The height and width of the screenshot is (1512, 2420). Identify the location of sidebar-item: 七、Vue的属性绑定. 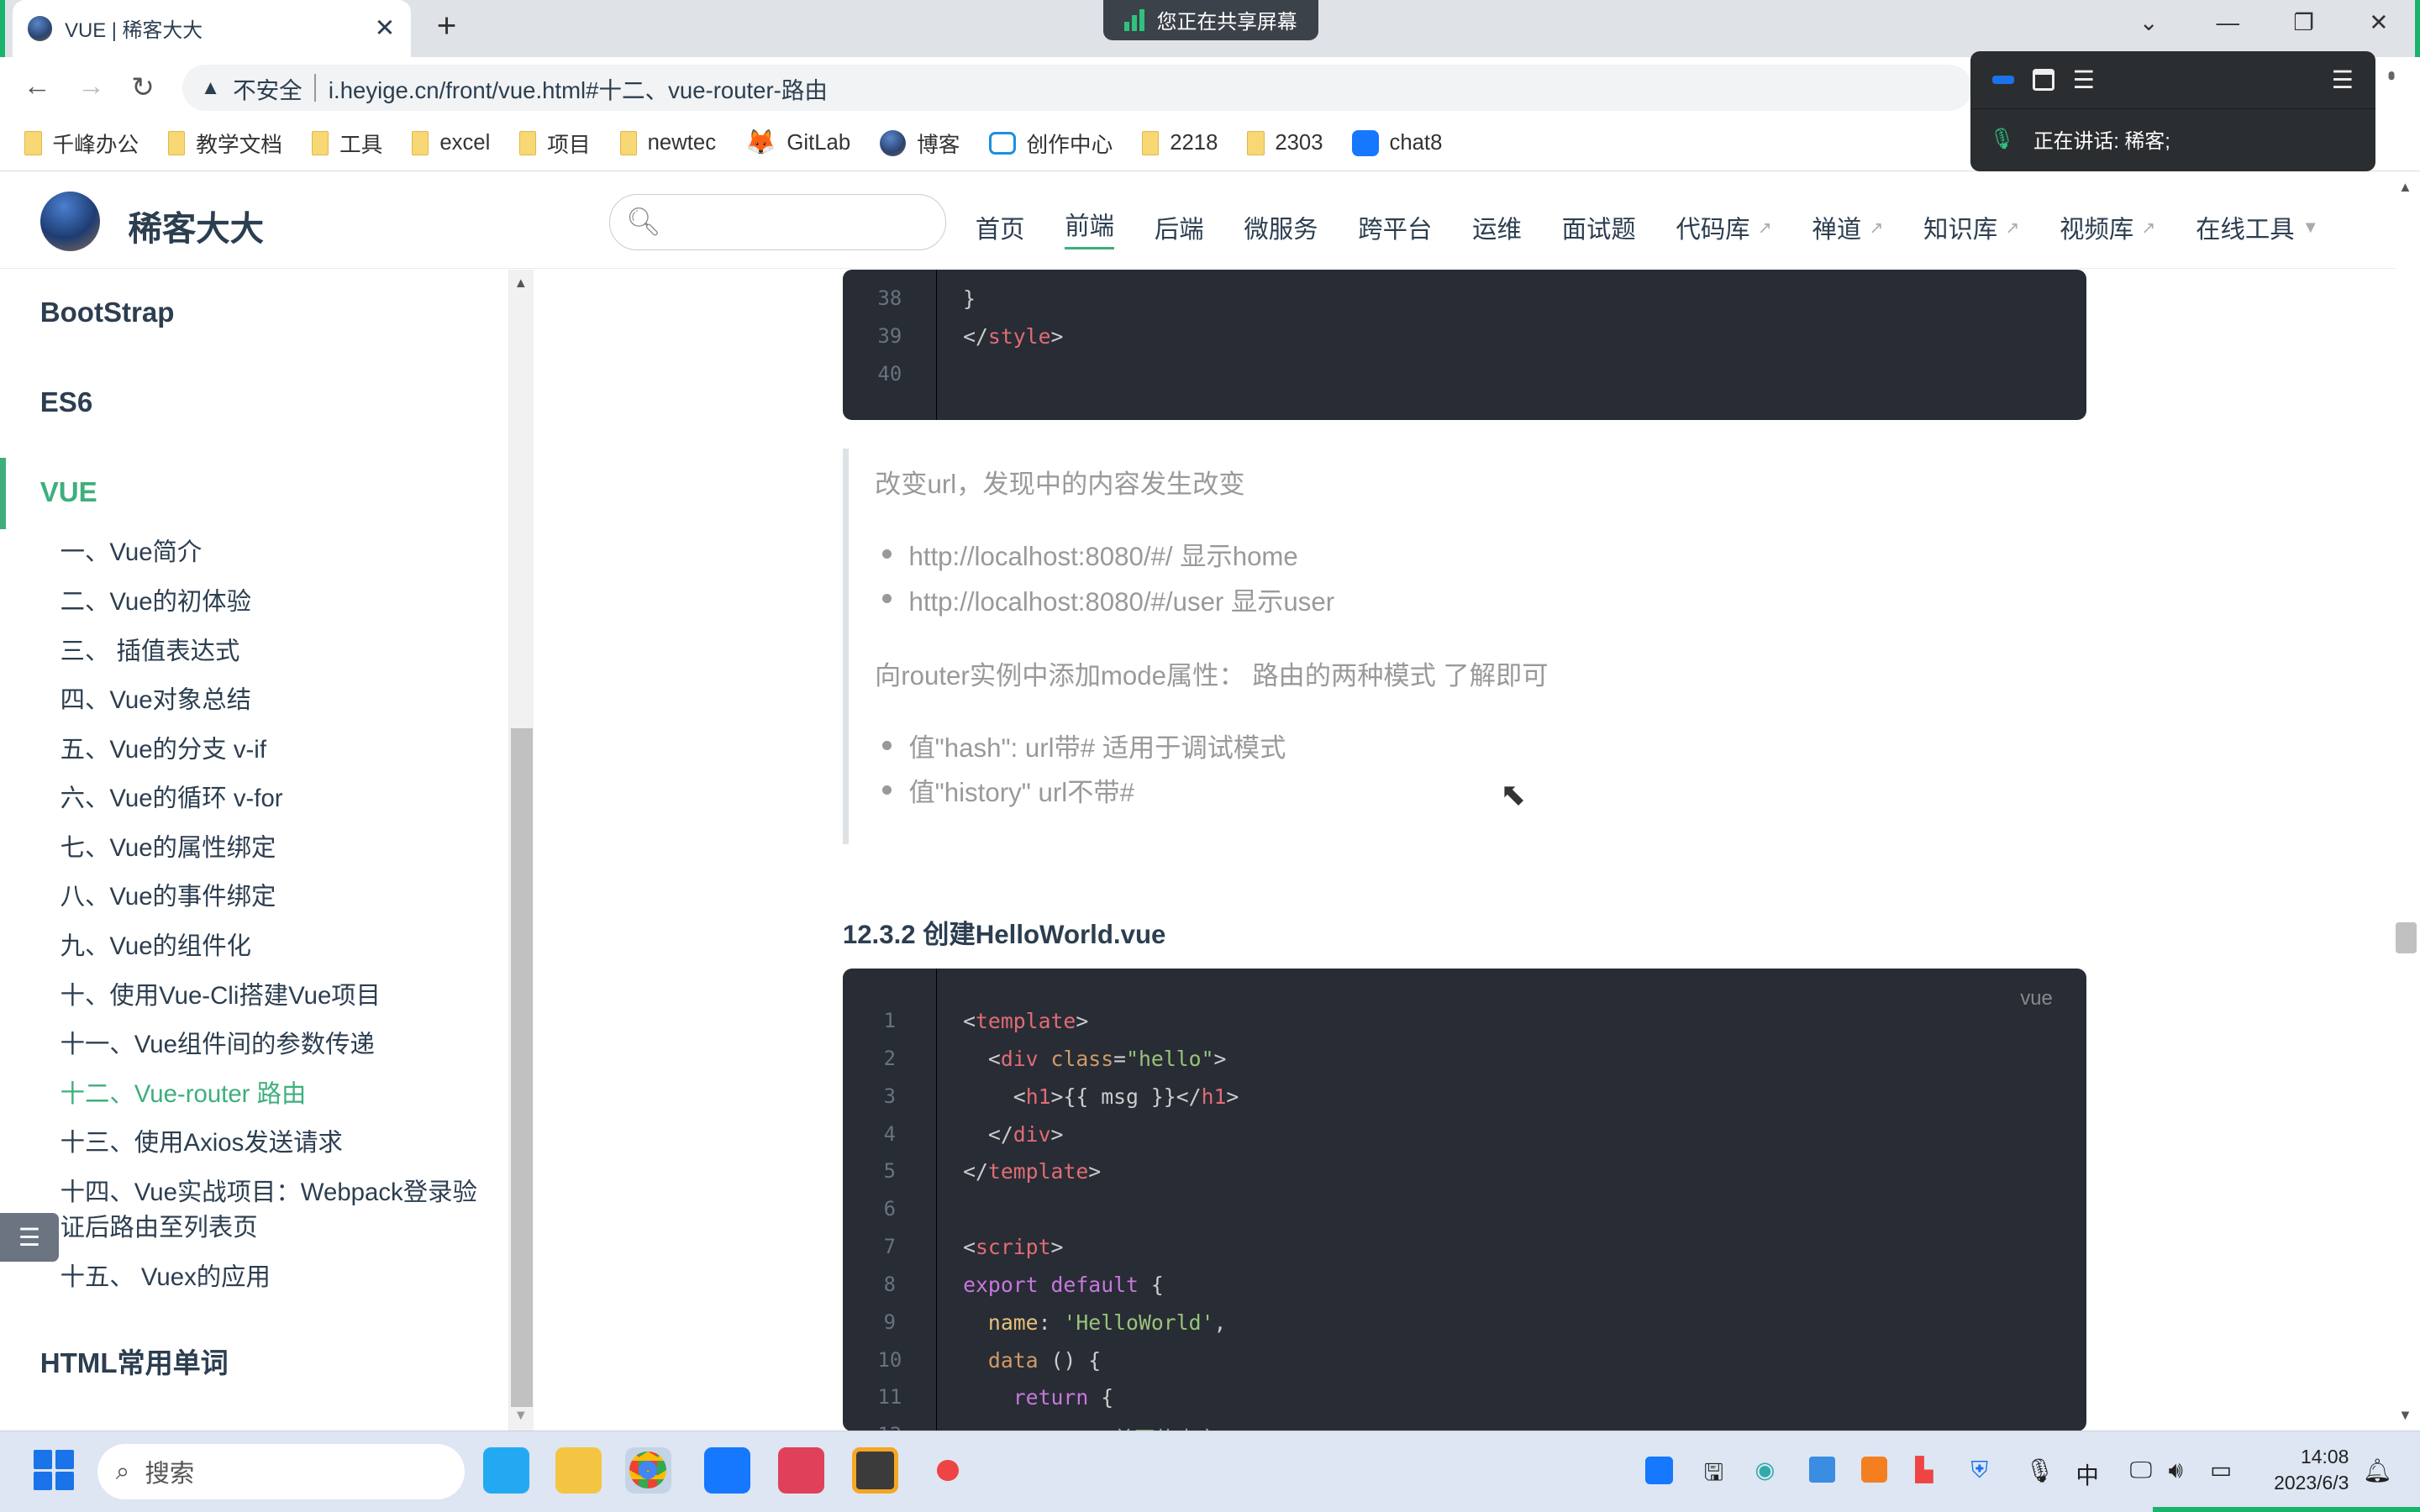
(272, 848).